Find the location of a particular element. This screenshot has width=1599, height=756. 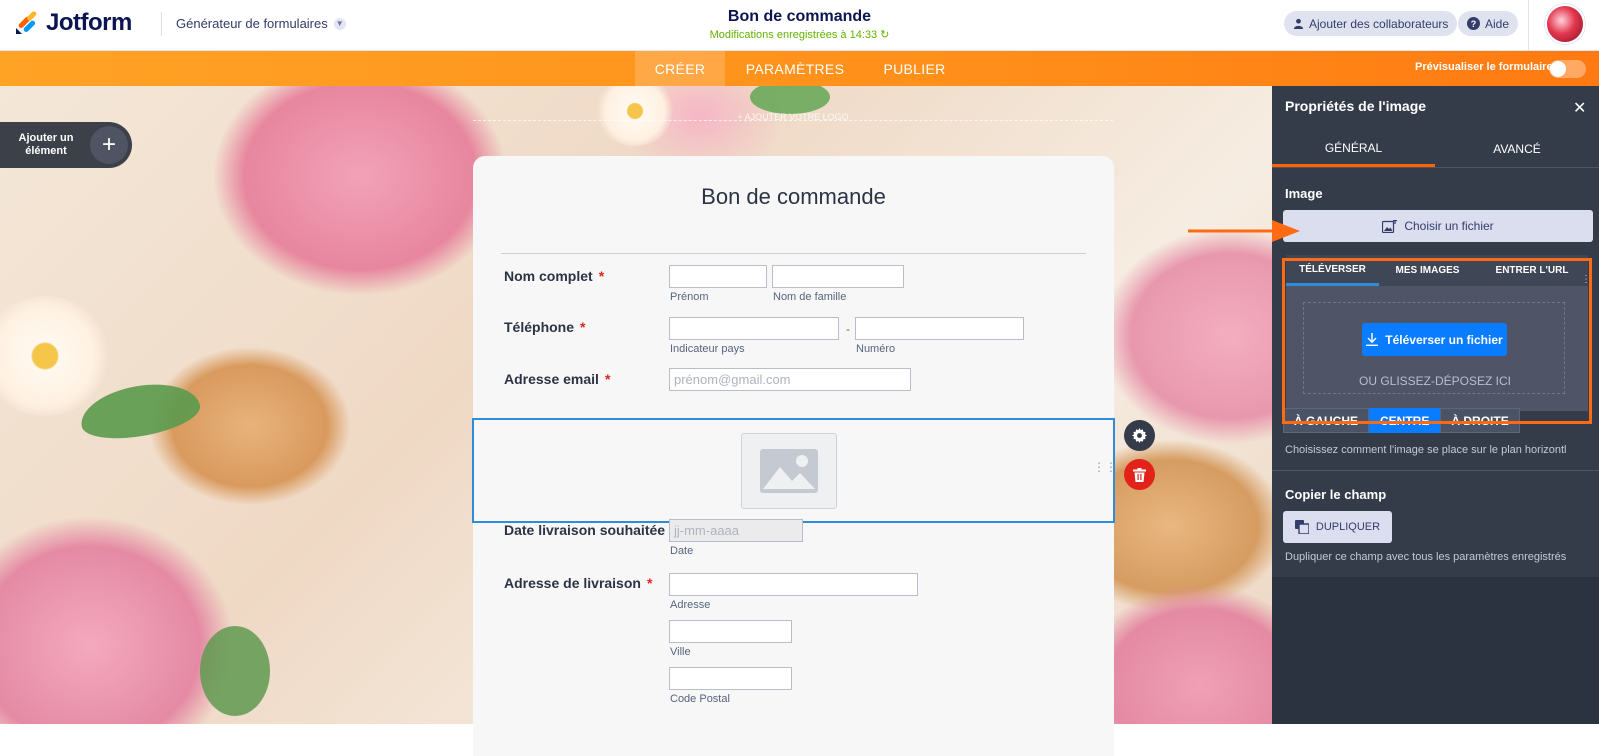

heading-divider is located at coordinates (793, 253).